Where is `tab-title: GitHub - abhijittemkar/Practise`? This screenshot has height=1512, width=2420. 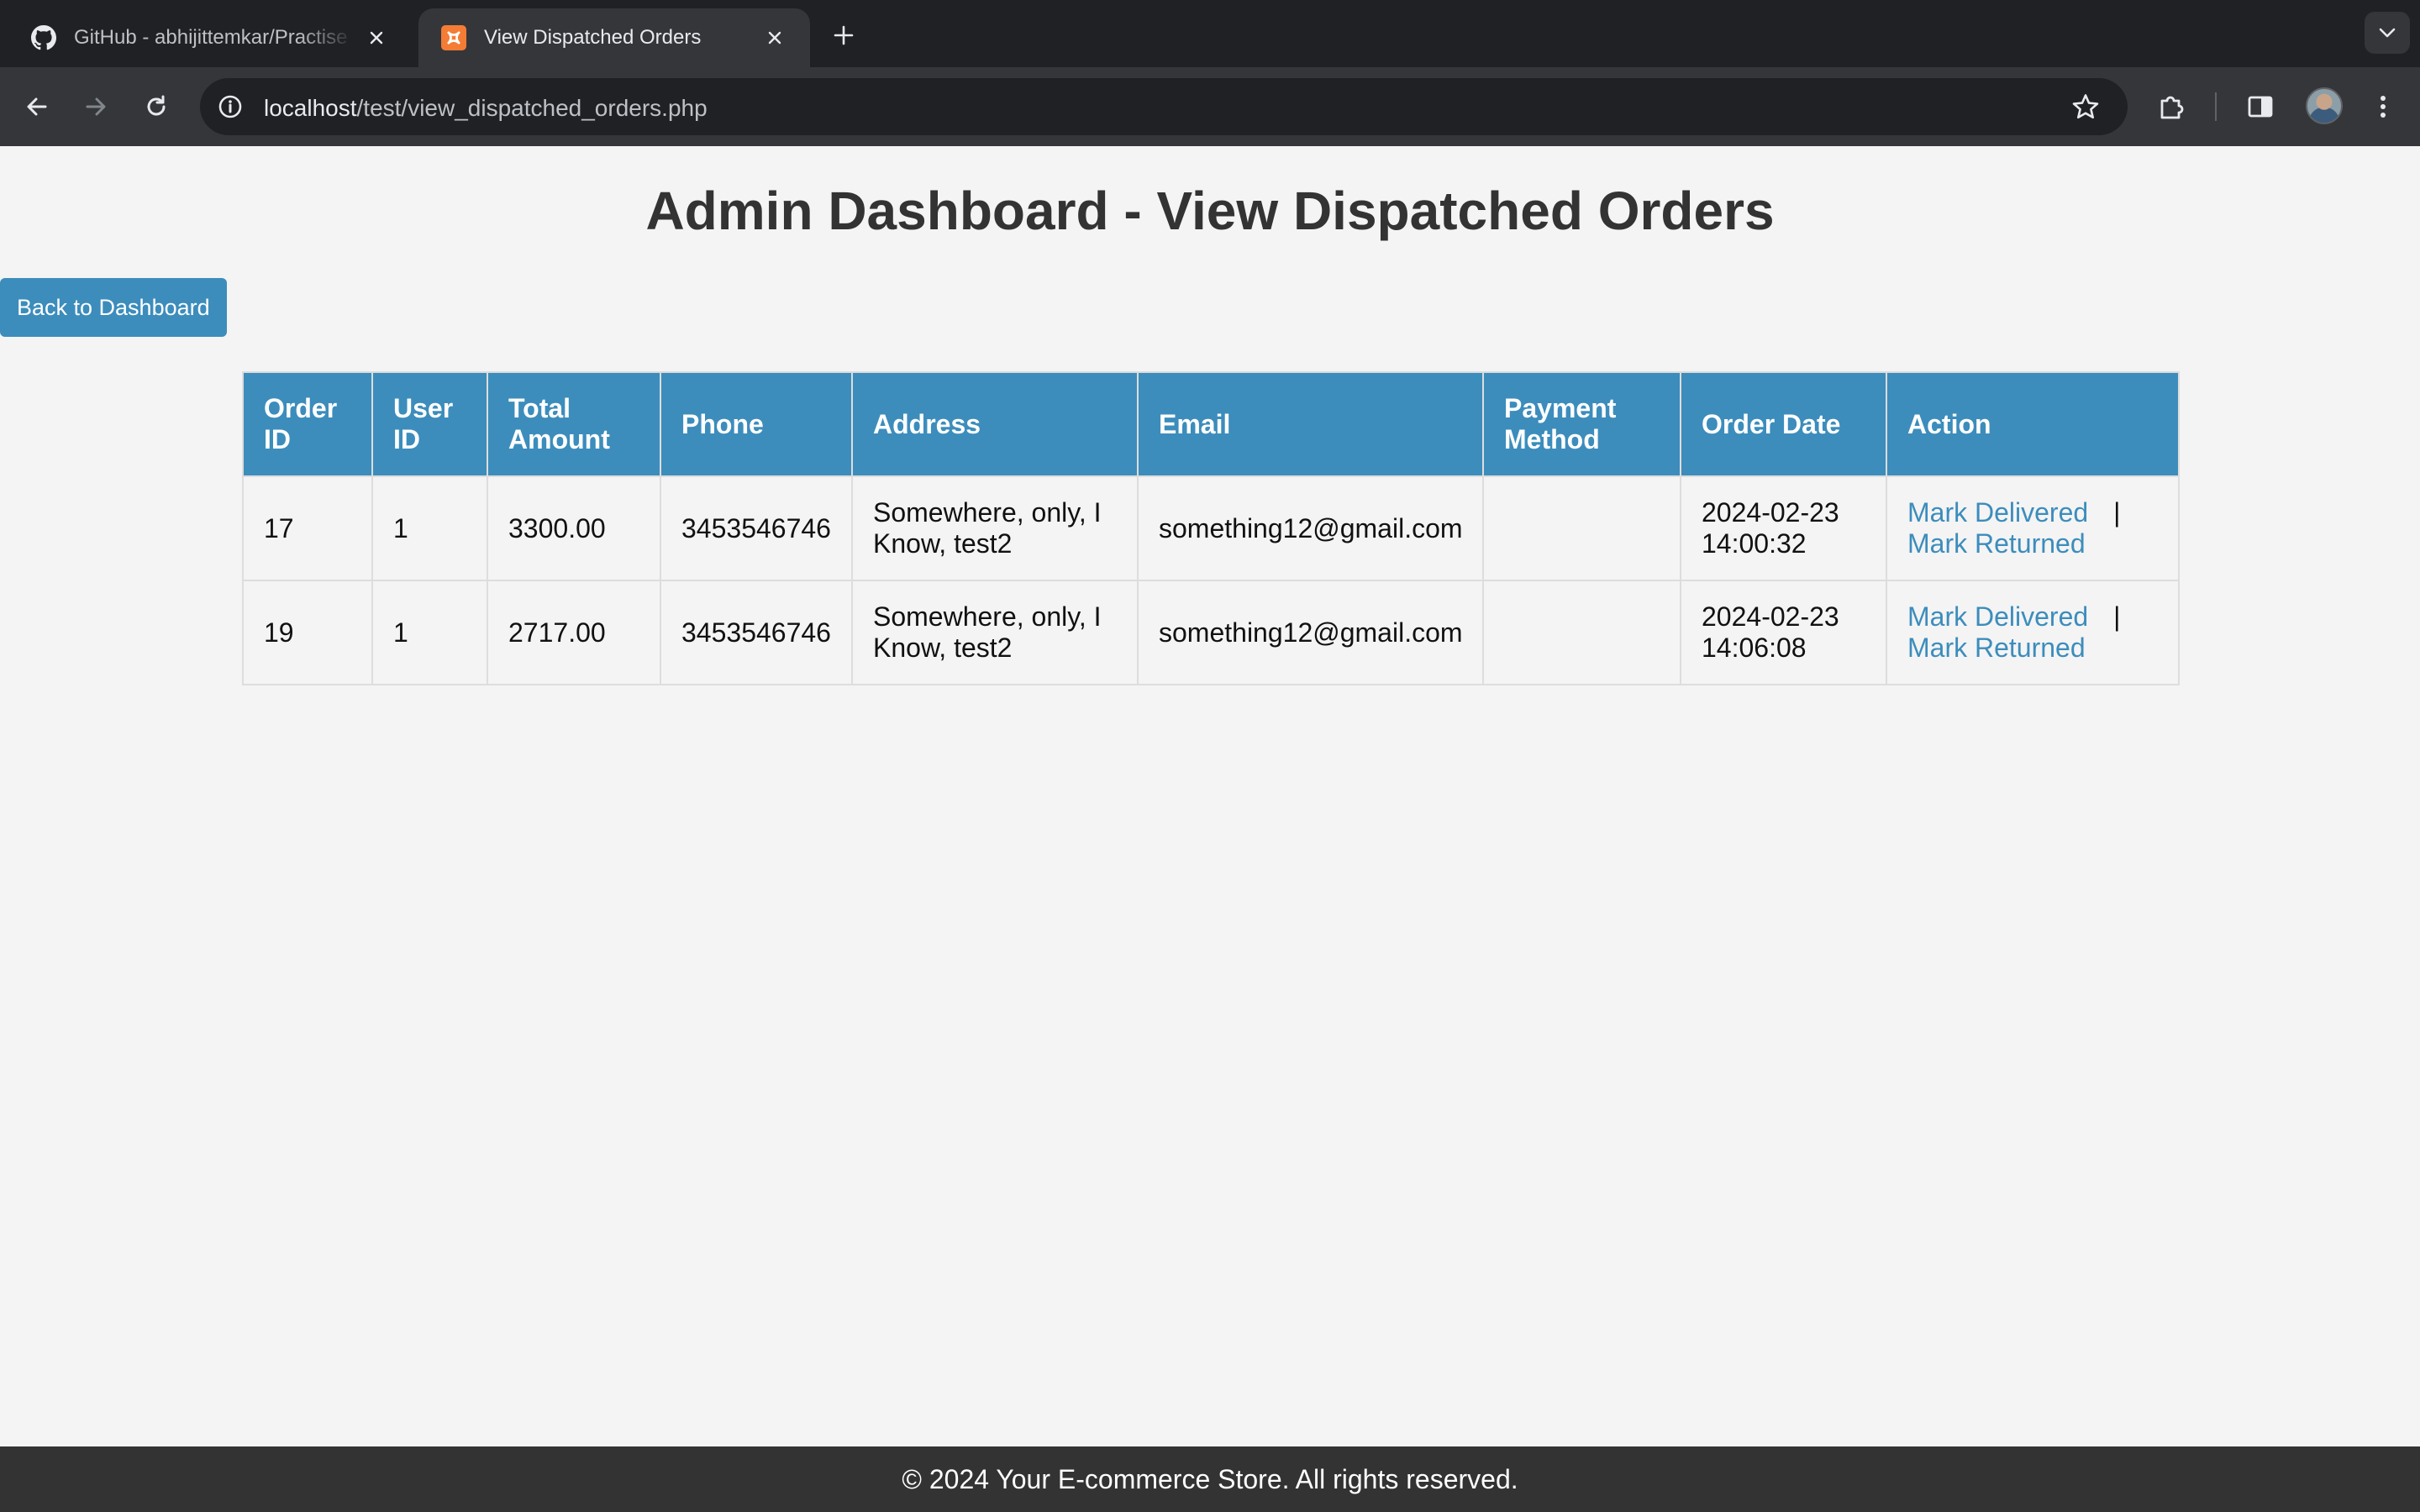 tab-title: GitHub - abhijittemkar/Practise is located at coordinates (211, 37).